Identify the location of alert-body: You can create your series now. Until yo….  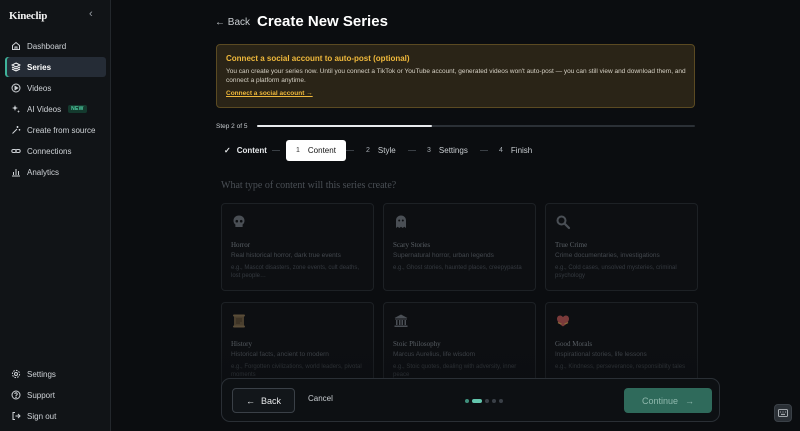
(456, 76).